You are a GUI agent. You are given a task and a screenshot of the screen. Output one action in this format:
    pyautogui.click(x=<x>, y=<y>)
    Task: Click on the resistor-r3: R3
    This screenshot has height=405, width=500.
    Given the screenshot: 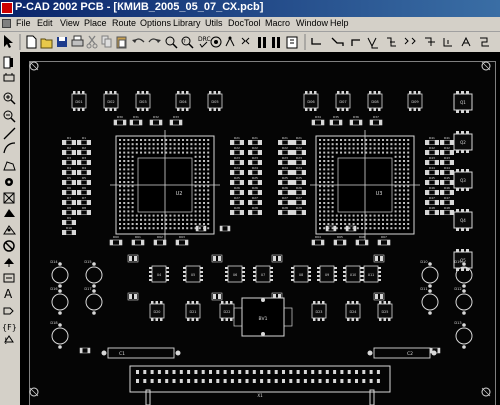 What is the action you would take?
    pyautogui.click(x=69, y=160)
    